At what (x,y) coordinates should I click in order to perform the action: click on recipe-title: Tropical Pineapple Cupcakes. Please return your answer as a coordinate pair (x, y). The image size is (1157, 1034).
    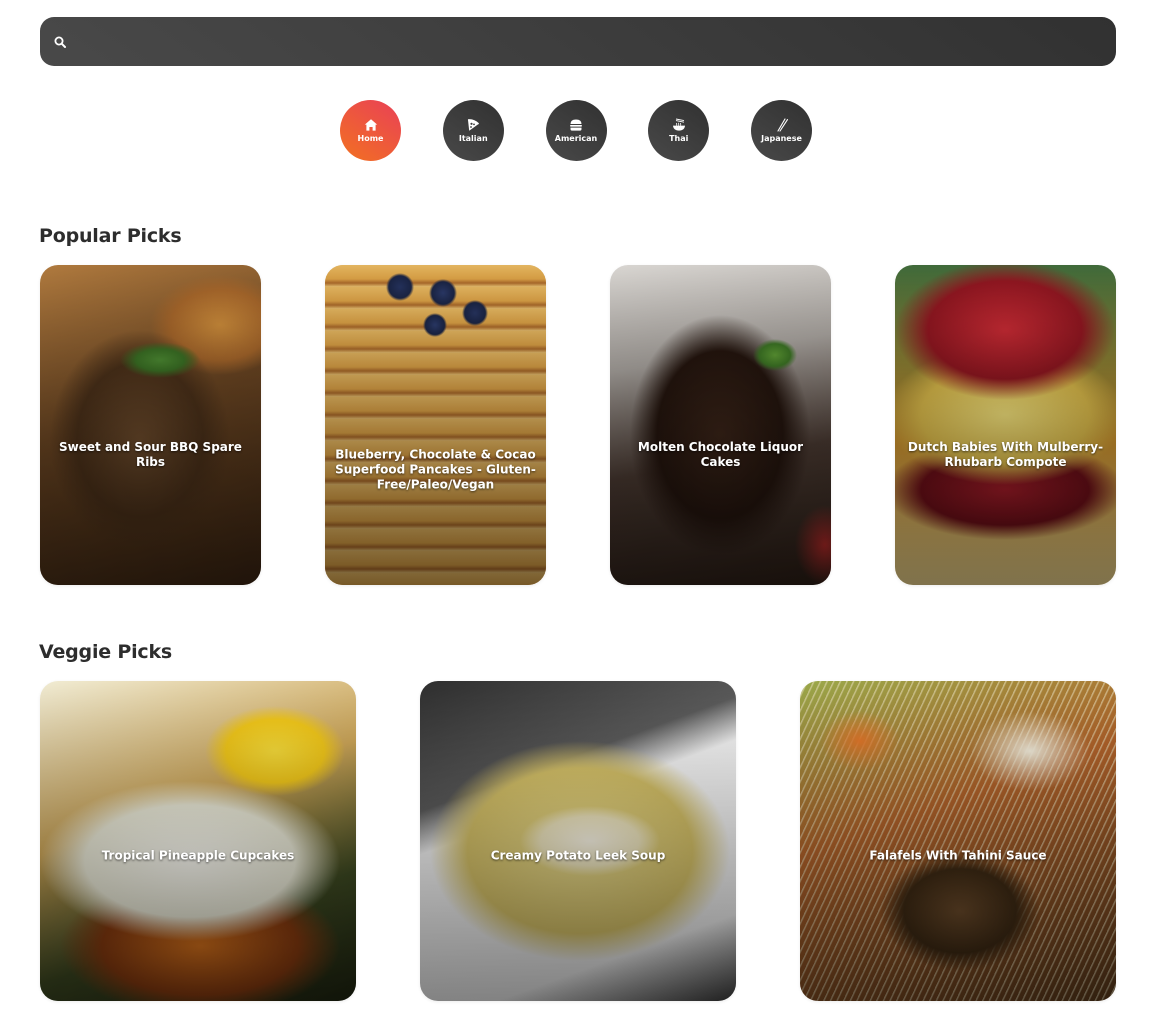
    Looking at the image, I should click on (198, 855).